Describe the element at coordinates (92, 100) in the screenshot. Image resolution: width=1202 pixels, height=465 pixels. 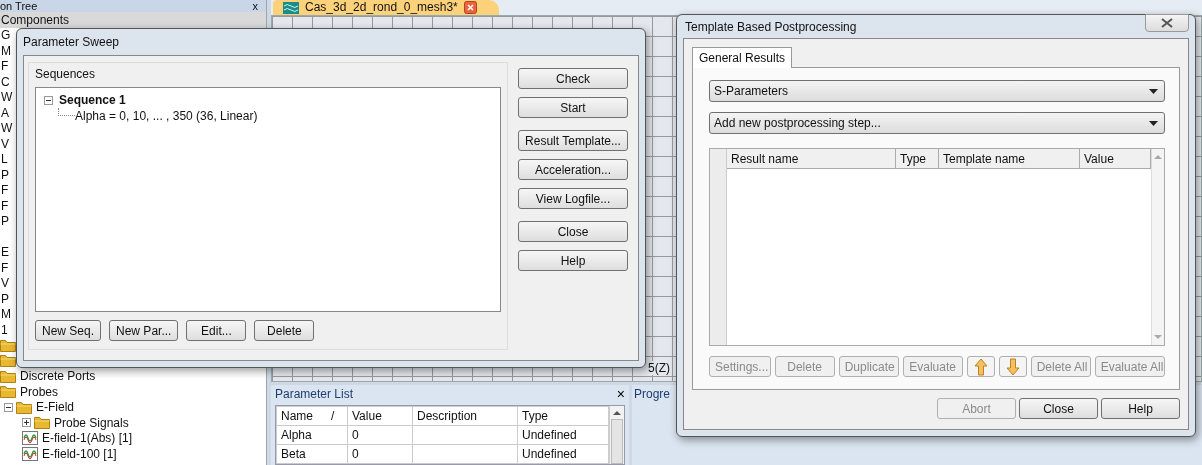
I see `tree-item: Sequence 1` at that location.